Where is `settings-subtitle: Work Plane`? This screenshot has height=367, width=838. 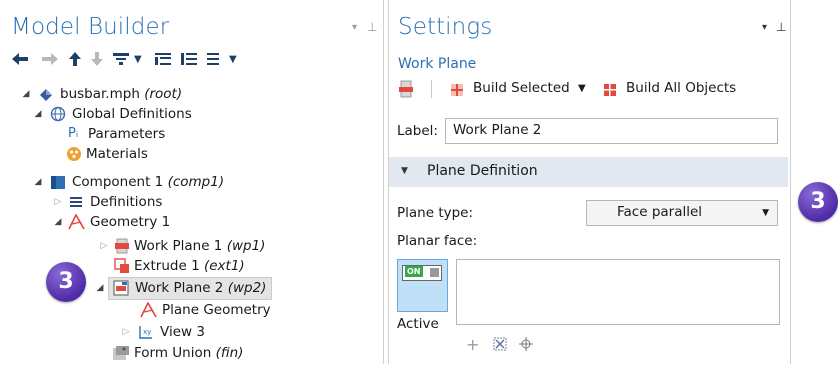 settings-subtitle: Work Plane is located at coordinates (437, 64).